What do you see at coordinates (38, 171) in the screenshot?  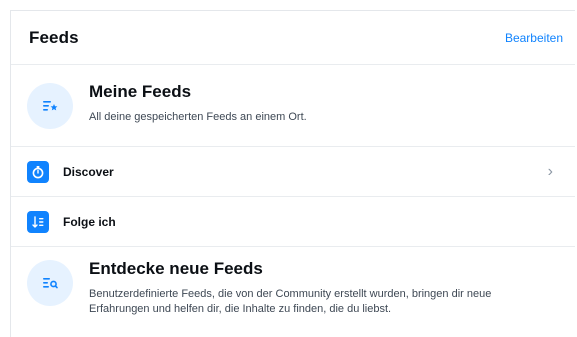 I see `discover-icon` at bounding box center [38, 171].